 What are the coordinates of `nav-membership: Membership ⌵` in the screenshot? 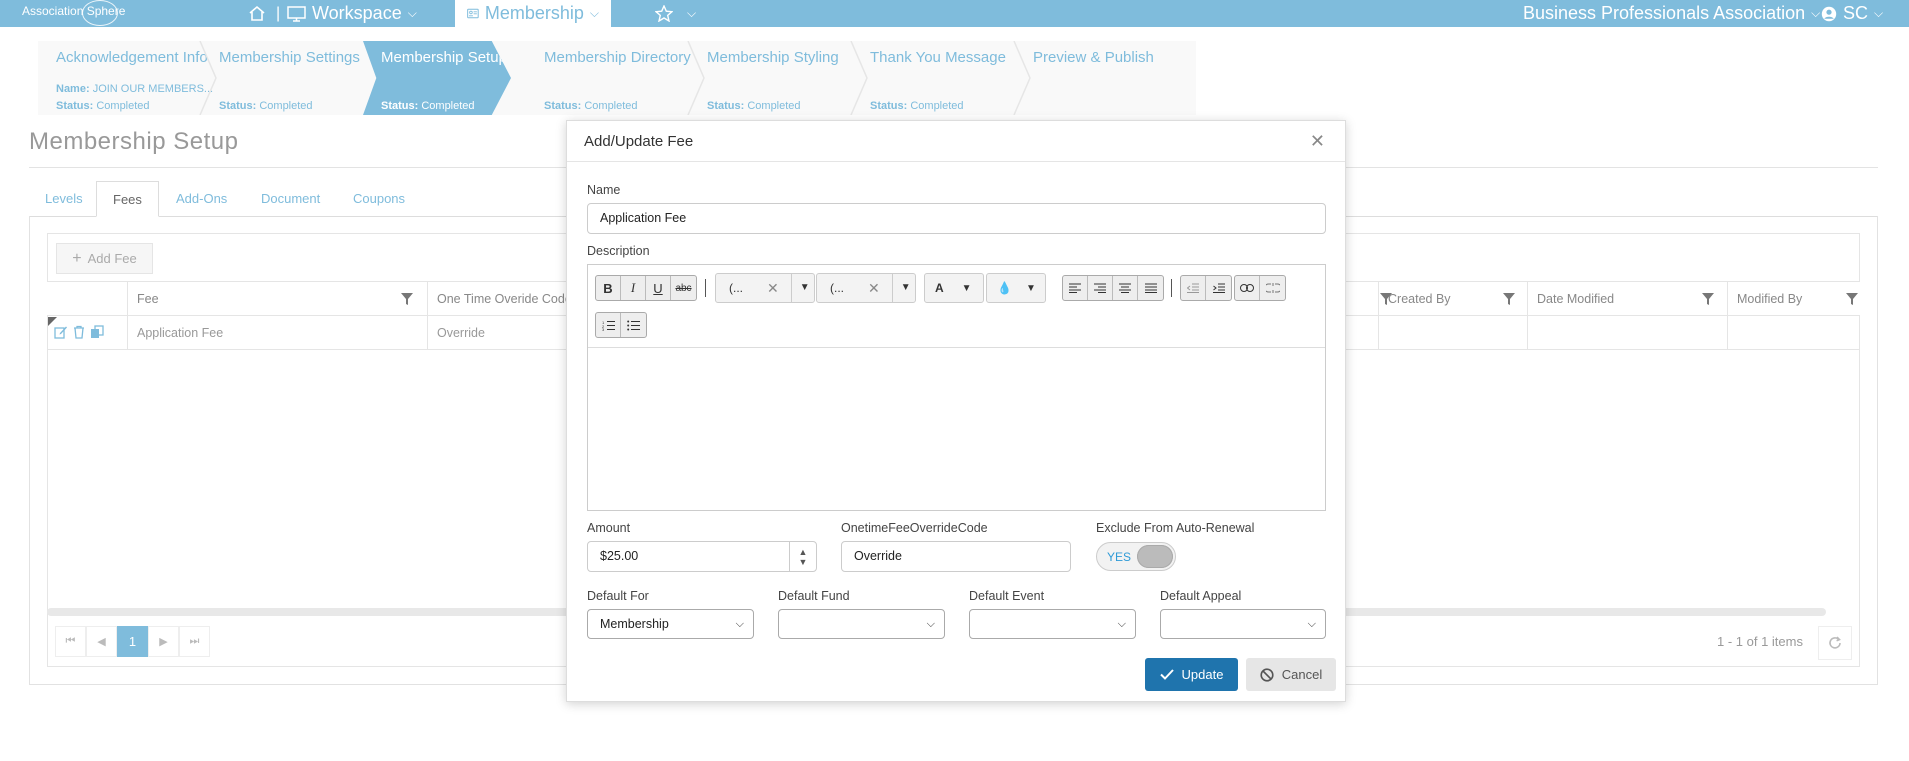 It's located at (533, 13).